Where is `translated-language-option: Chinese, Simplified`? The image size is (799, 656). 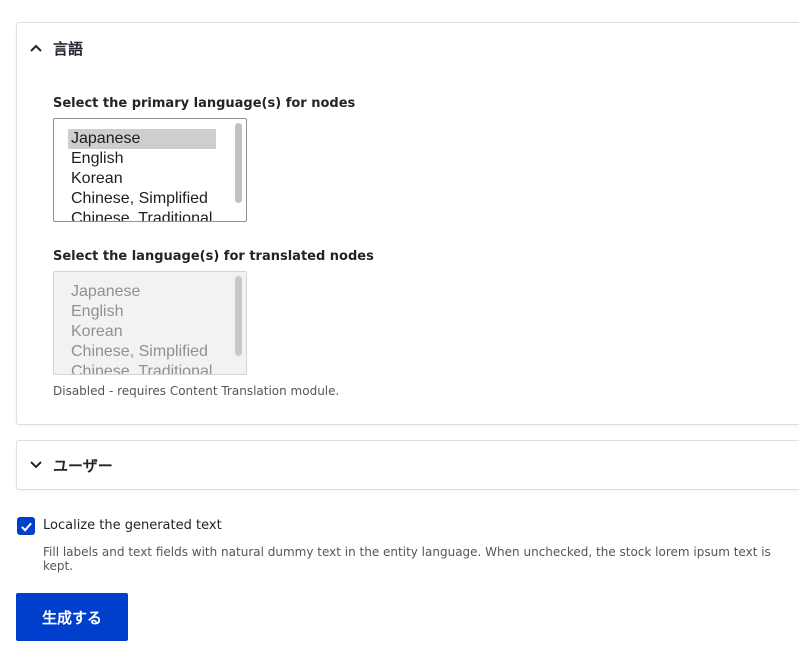
translated-language-option: Chinese, Simplified is located at coordinates (139, 351).